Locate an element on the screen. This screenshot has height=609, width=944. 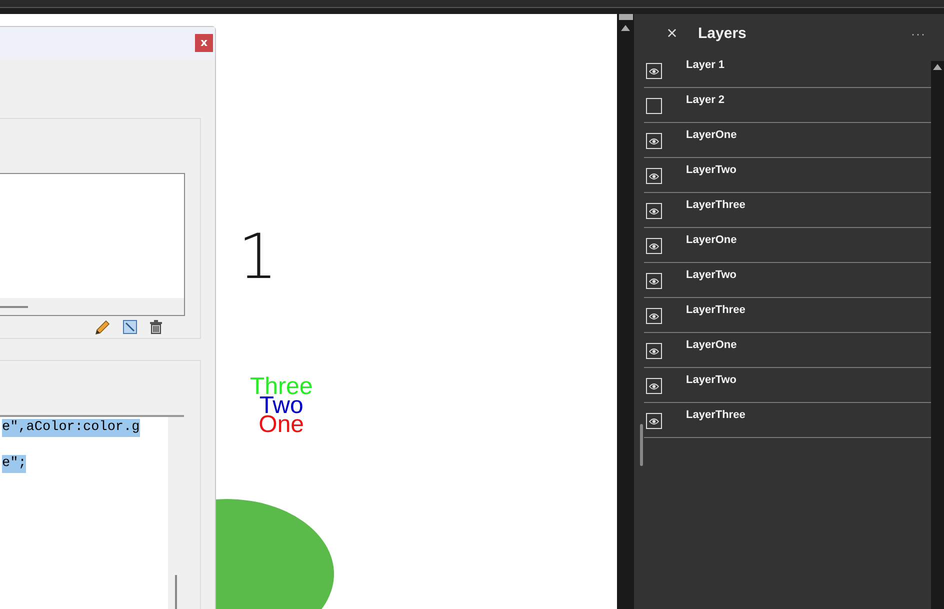
pencil-icon is located at coordinates (102, 328).